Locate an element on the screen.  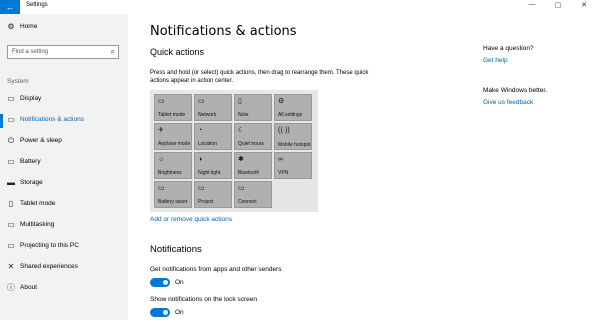
tile-label: Tablet mode is located at coordinates (172, 115).